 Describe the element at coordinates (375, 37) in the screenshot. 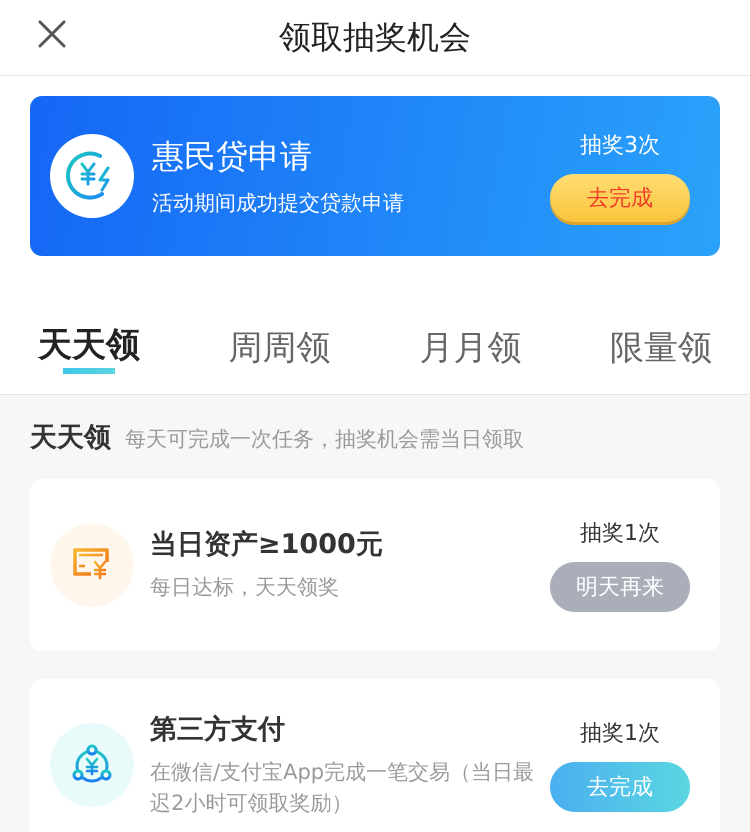

I see `page-title: 领取抽奖机会` at that location.